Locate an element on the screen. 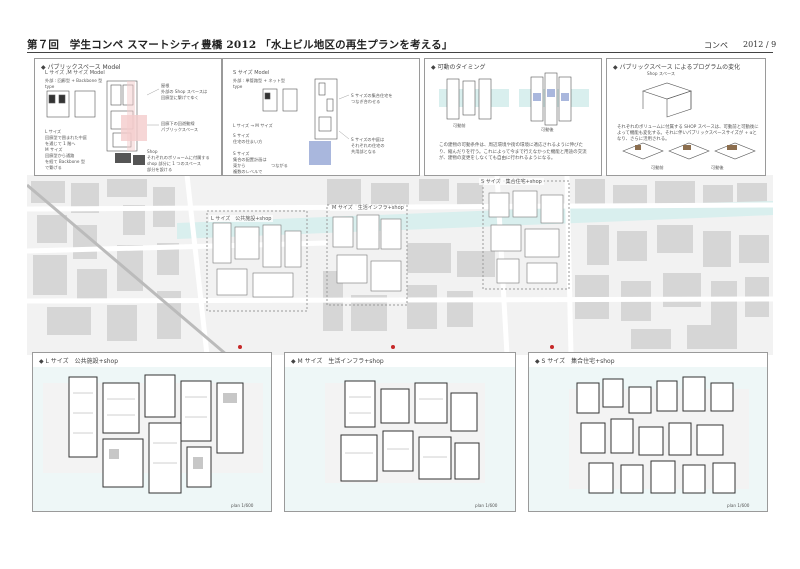  program-change-diagram is located at coordinates (689, 121).